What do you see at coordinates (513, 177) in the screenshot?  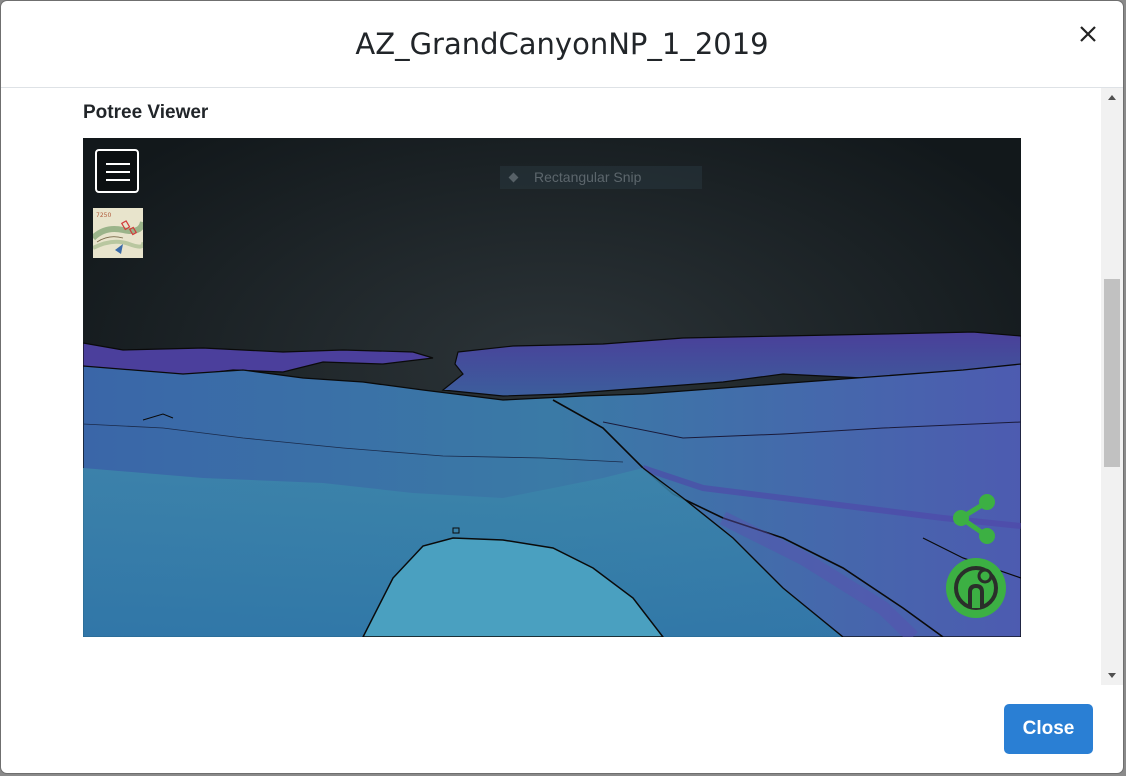 I see `snip-diamond-icon` at bounding box center [513, 177].